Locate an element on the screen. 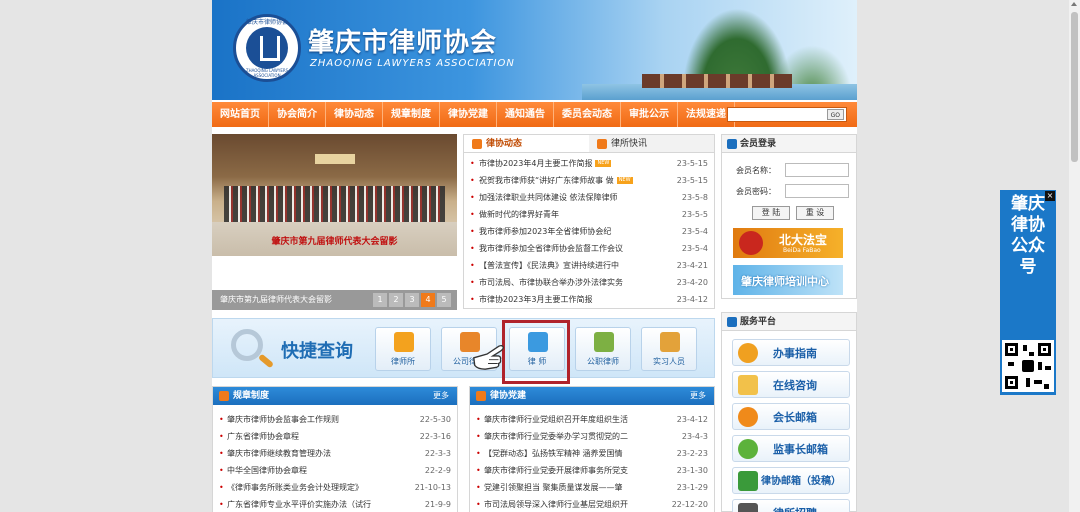  recruitment-icon is located at coordinates (748, 507).